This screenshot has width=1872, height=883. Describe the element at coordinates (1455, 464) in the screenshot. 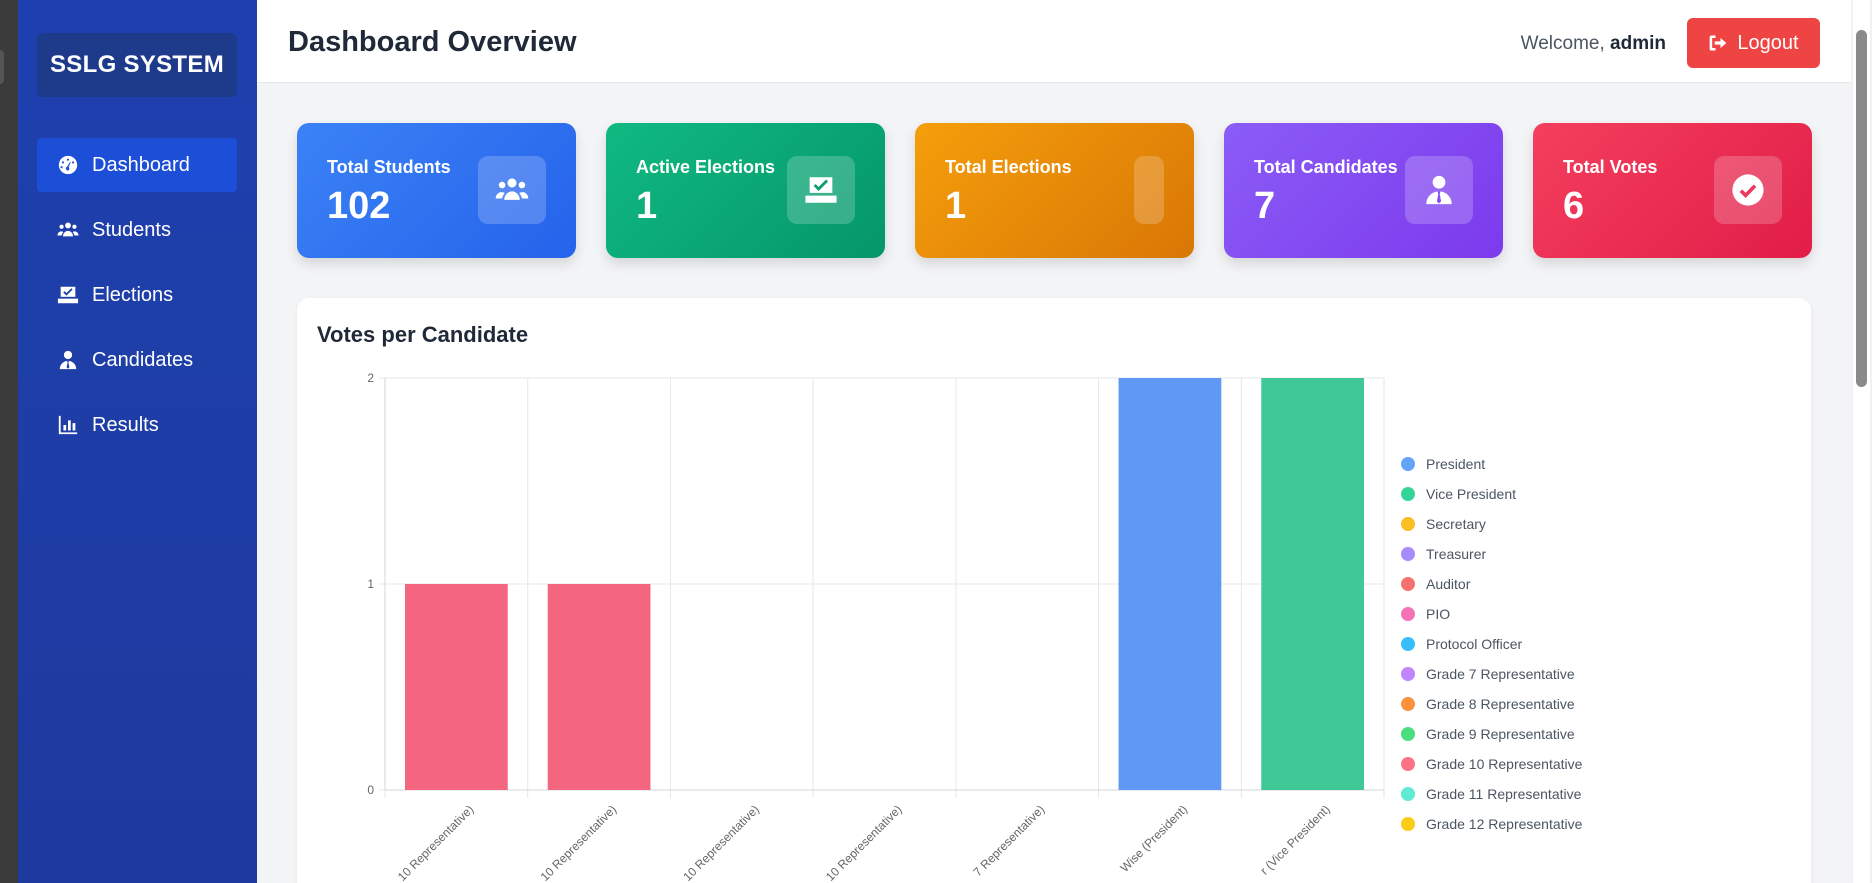

I see `legend-label: President` at that location.